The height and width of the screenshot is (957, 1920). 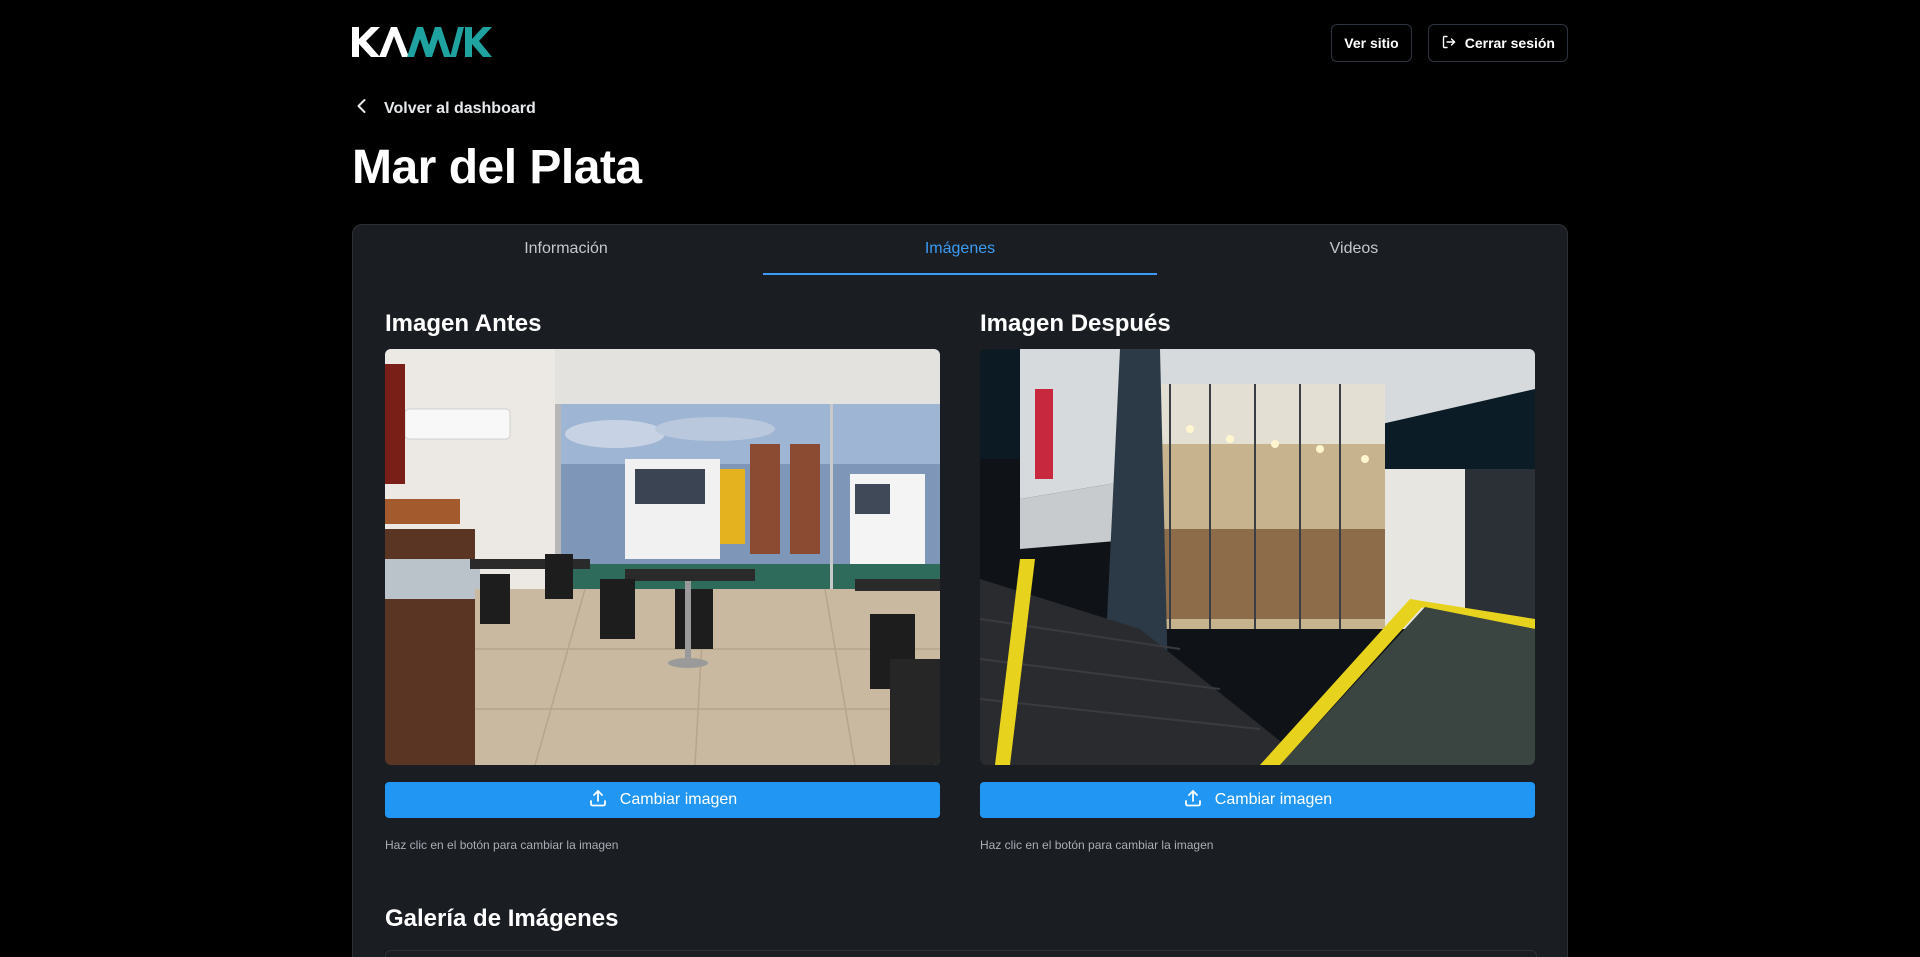 I want to click on kamak-logo-mark, so click(x=422, y=42).